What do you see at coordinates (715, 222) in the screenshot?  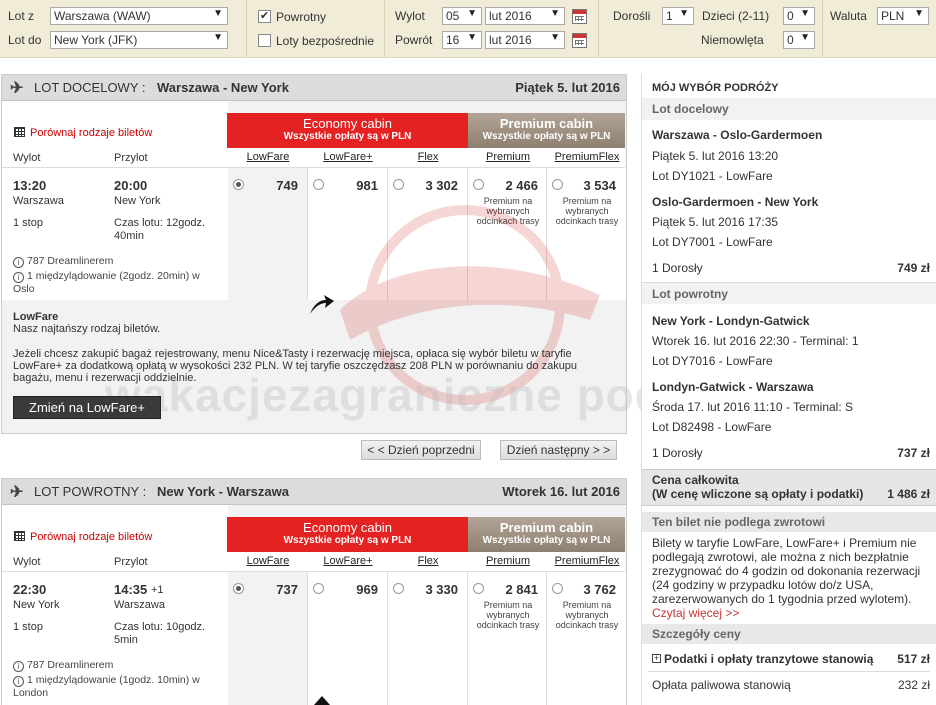 I see `segment-date: Piątek 5. lut 2016 17:35` at bounding box center [715, 222].